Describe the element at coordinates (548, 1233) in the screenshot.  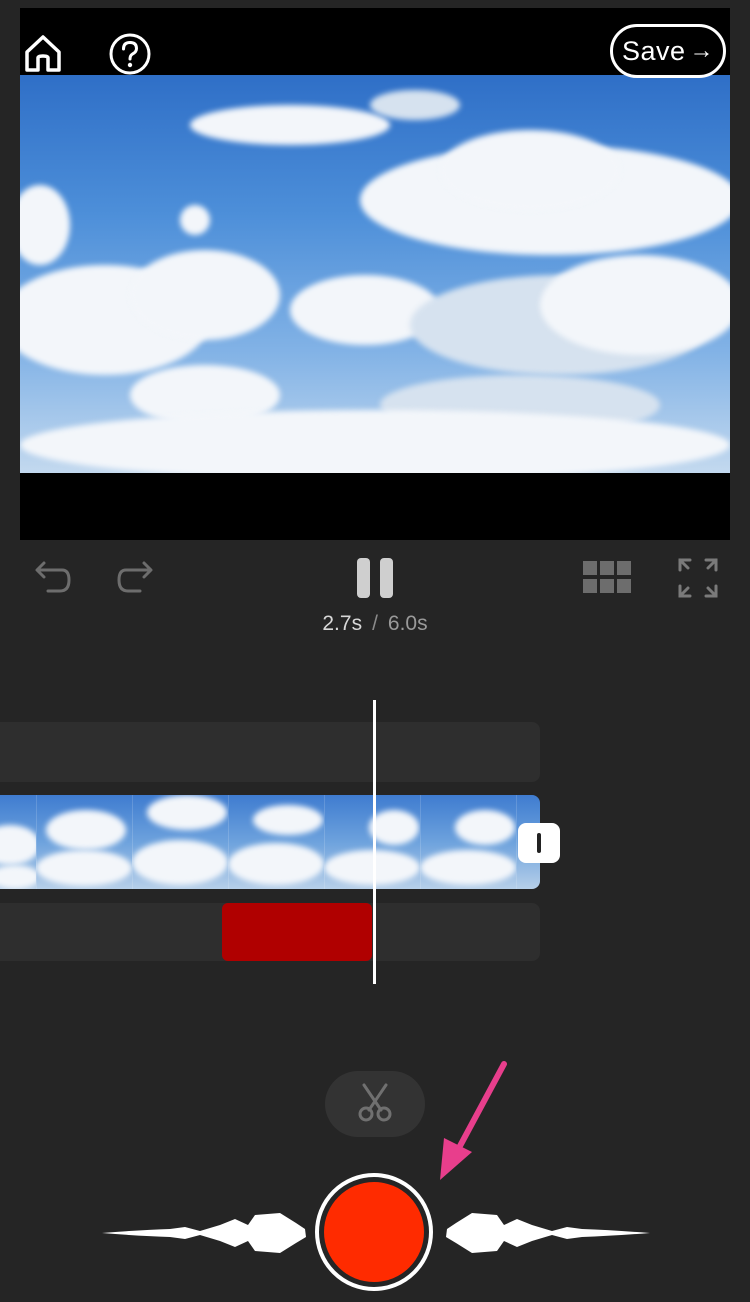
I see `right-waveform-icon` at that location.